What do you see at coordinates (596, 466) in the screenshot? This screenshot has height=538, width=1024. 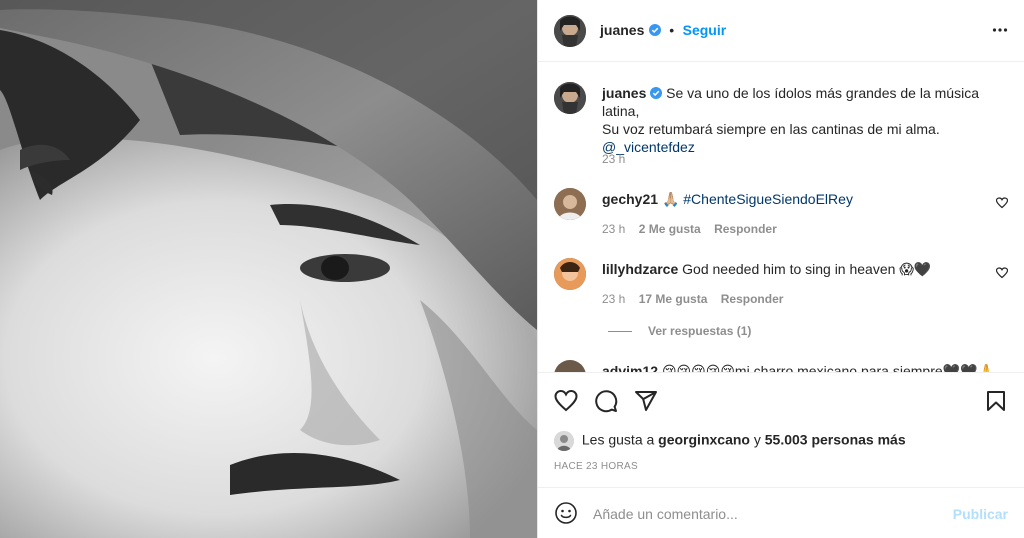 I see `post-timestamp: HACE 23 HORAS` at bounding box center [596, 466].